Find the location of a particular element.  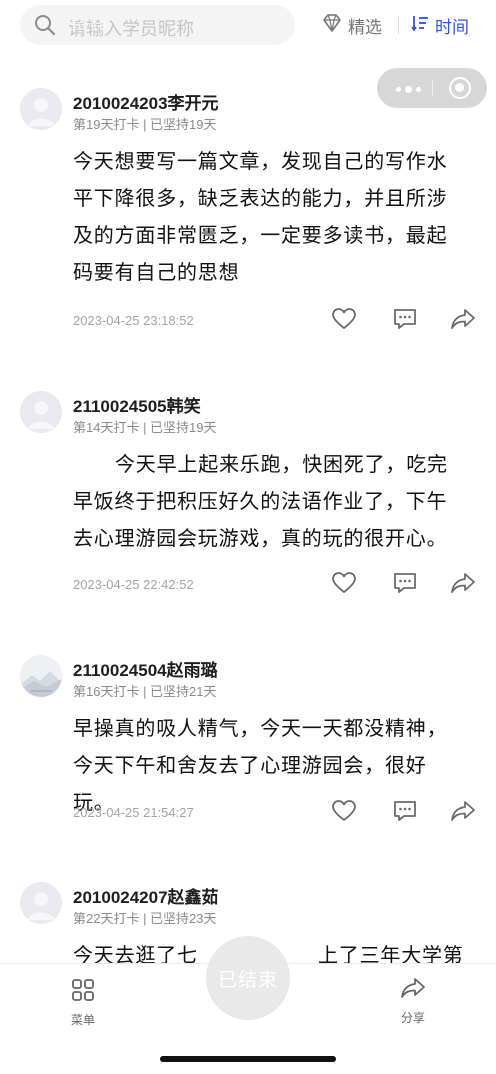

target-close-icon is located at coordinates (460, 88).